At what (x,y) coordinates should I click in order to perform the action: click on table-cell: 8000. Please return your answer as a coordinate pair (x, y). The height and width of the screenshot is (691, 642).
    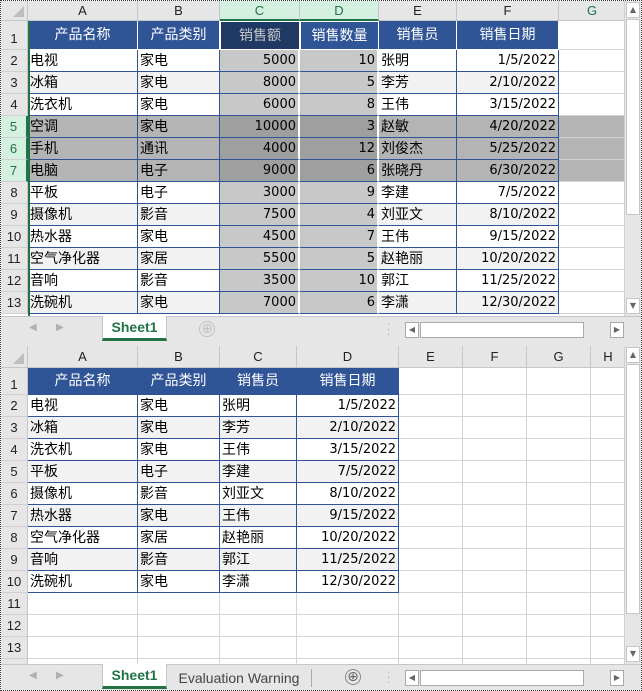
    Looking at the image, I should click on (260, 83).